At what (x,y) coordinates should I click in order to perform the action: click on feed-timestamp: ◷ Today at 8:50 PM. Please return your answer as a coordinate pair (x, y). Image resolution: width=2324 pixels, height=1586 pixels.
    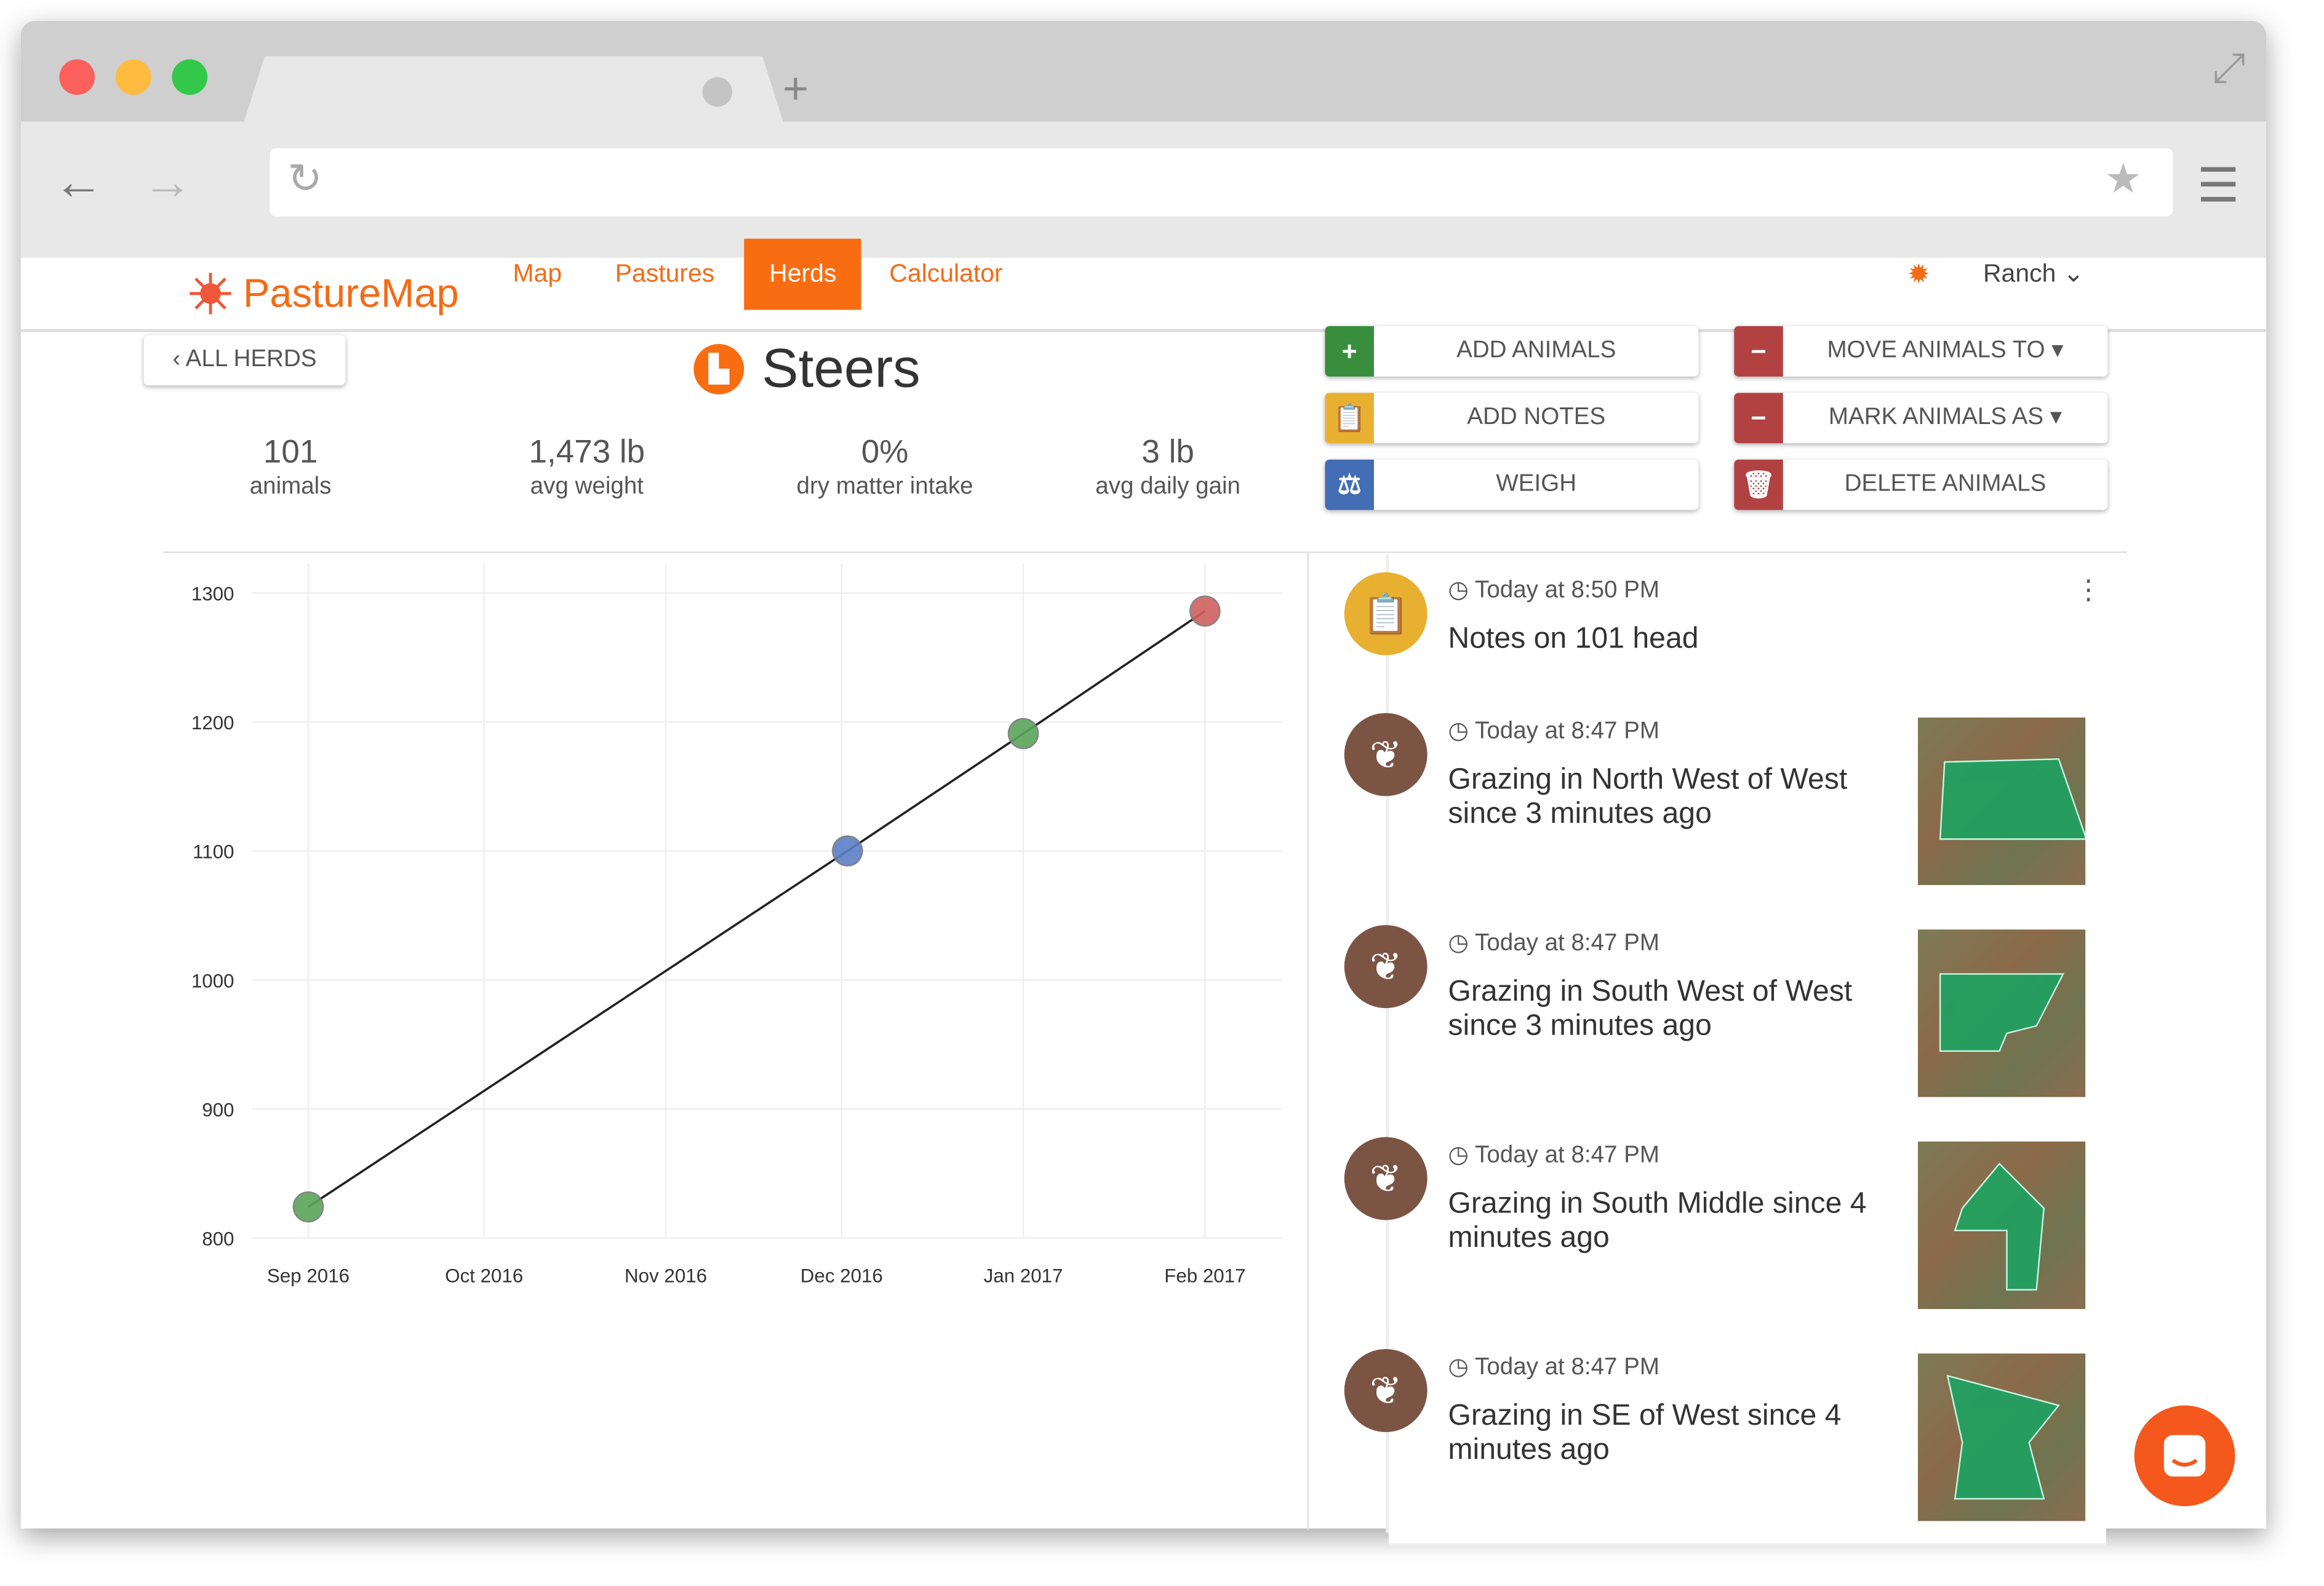
    Looking at the image, I should click on (1553, 590).